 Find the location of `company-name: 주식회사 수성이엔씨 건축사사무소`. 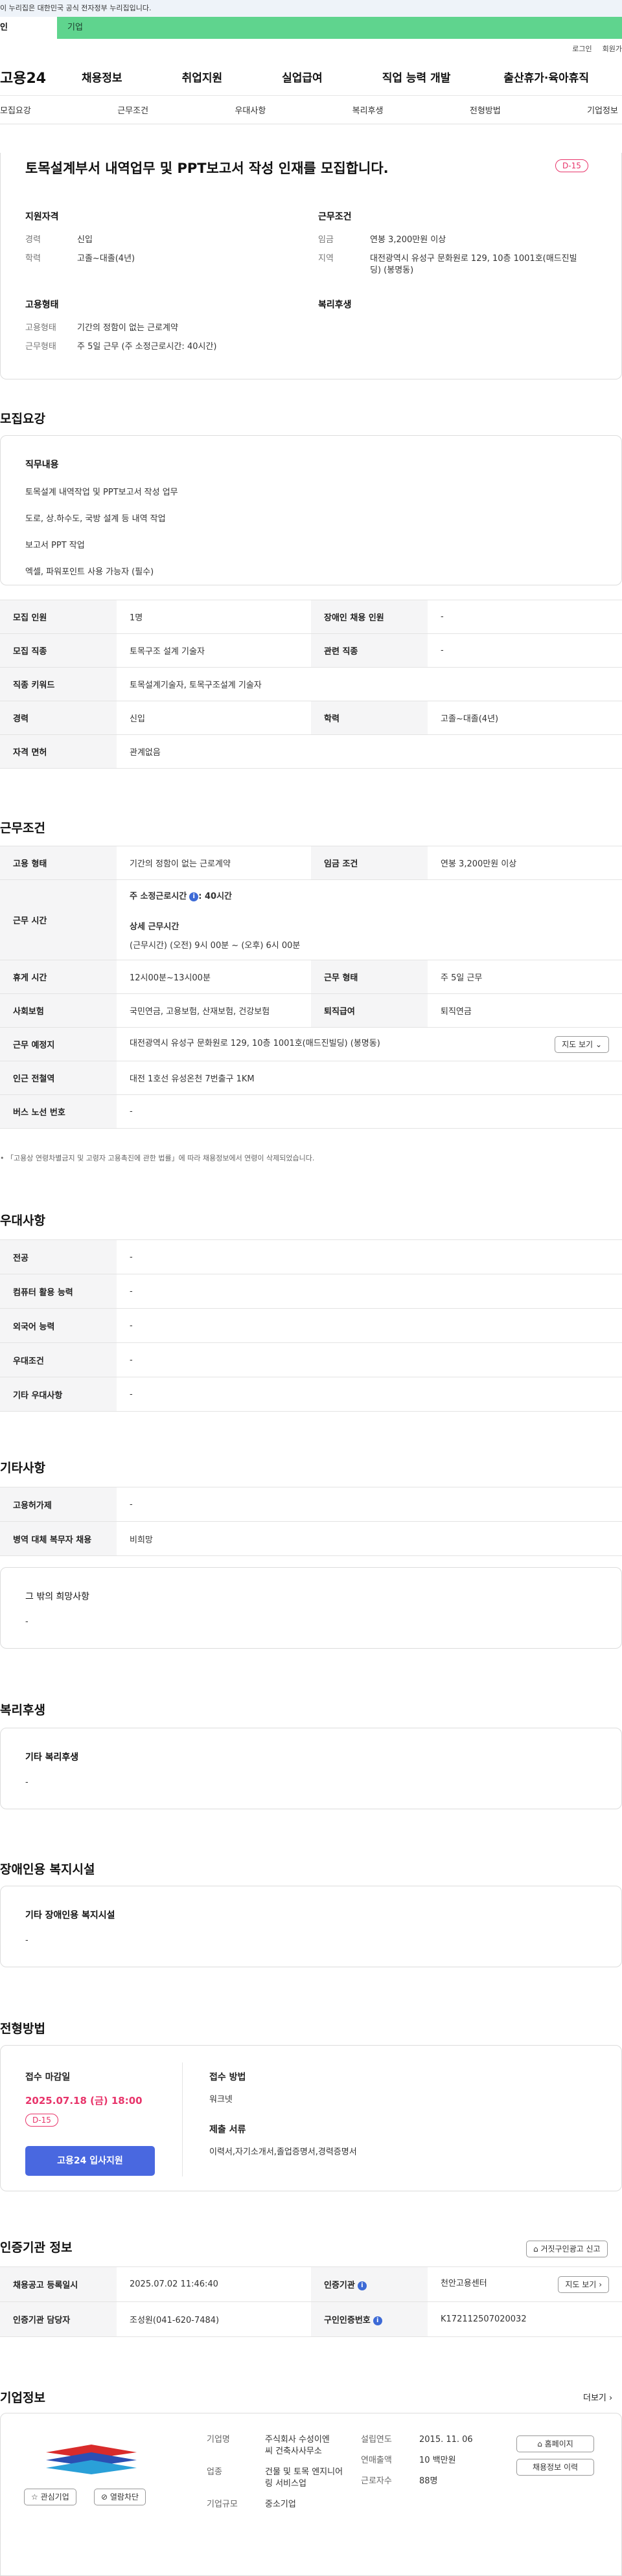

company-name: 주식회사 수성이엔씨 건축사사무소 is located at coordinates (297, 2445).